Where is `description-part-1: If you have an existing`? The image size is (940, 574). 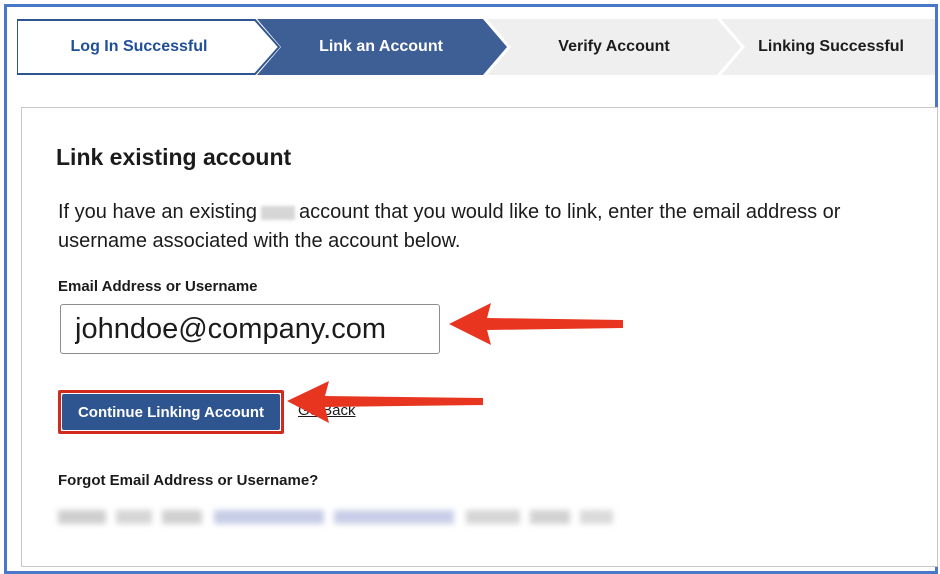 description-part-1: If you have an existing is located at coordinates (158, 212).